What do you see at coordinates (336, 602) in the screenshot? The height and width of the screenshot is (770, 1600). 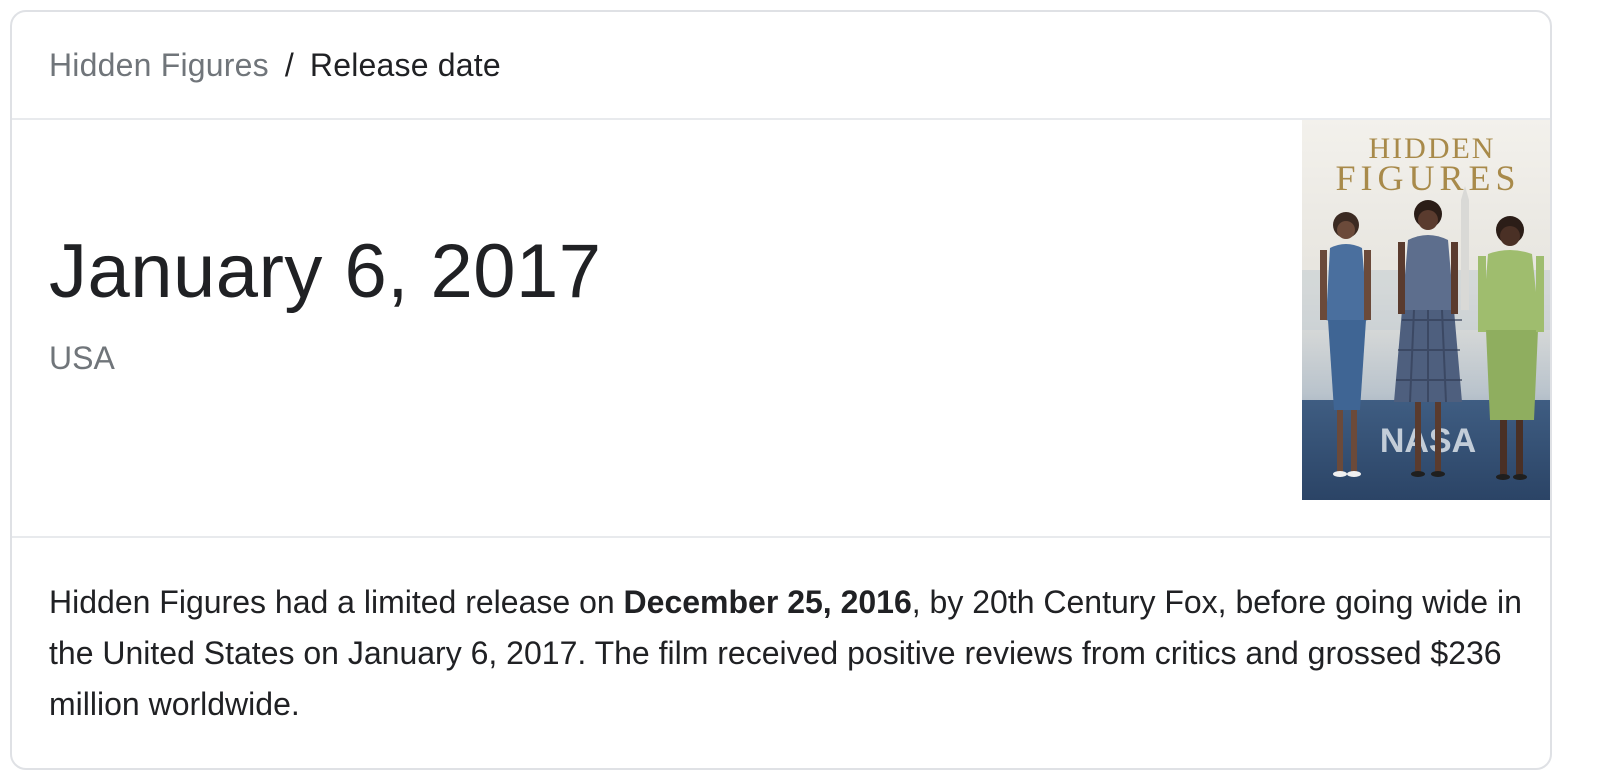 I see `description-part1: Hidden Figures had a limited release on` at bounding box center [336, 602].